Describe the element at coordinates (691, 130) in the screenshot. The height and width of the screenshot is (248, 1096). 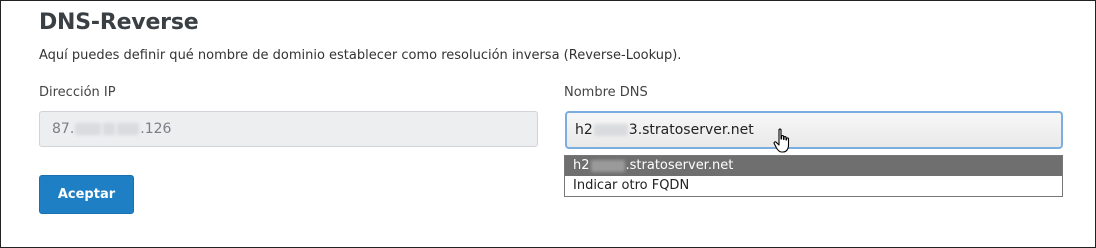
I see `dns-selected-suffix: 3.stratoserver.net` at that location.